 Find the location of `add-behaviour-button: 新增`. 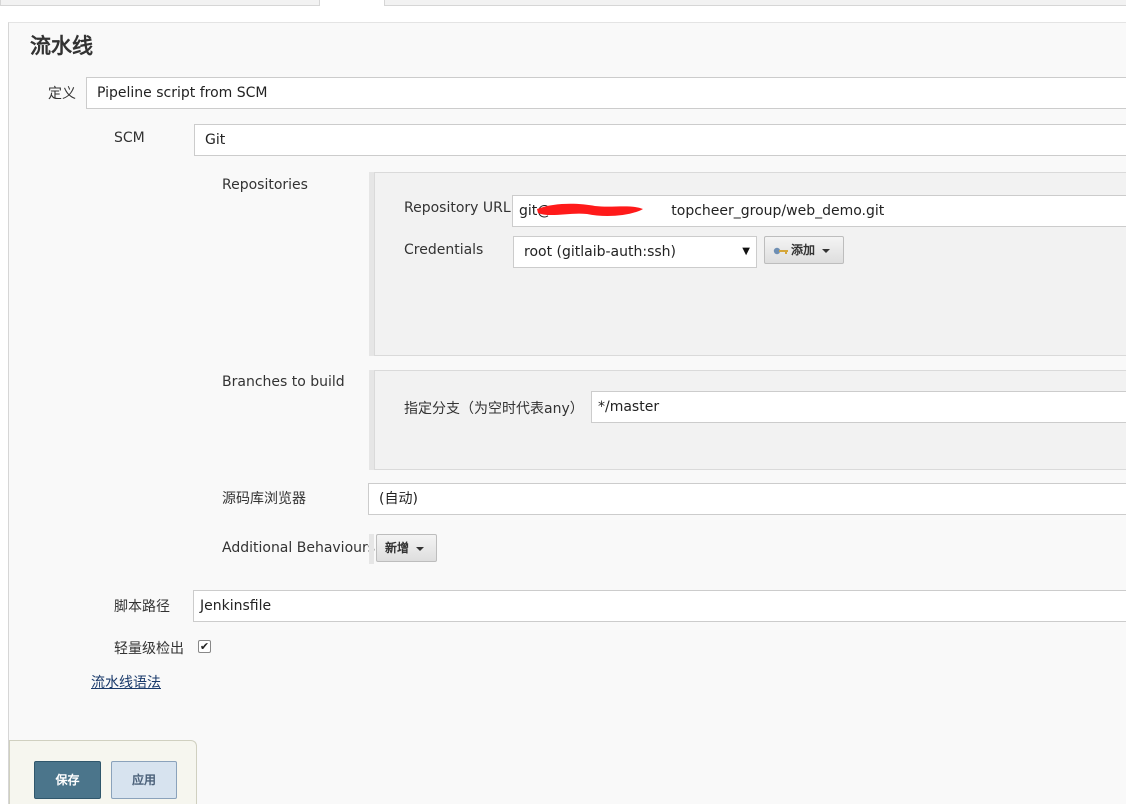

add-behaviour-button: 新增 is located at coordinates (406, 548).